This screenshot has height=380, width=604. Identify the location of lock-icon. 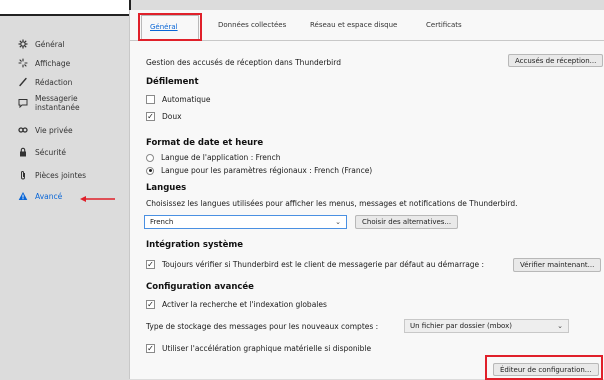
(23, 152).